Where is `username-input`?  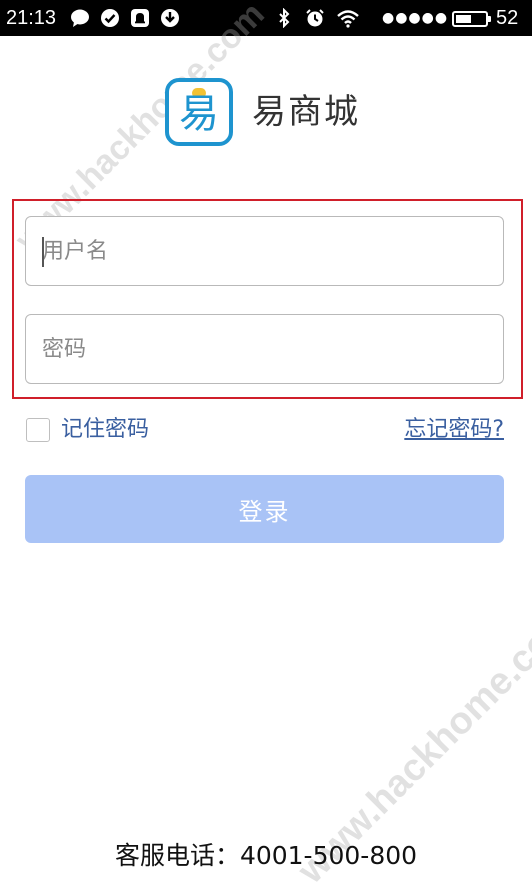
username-input is located at coordinates (264, 251).